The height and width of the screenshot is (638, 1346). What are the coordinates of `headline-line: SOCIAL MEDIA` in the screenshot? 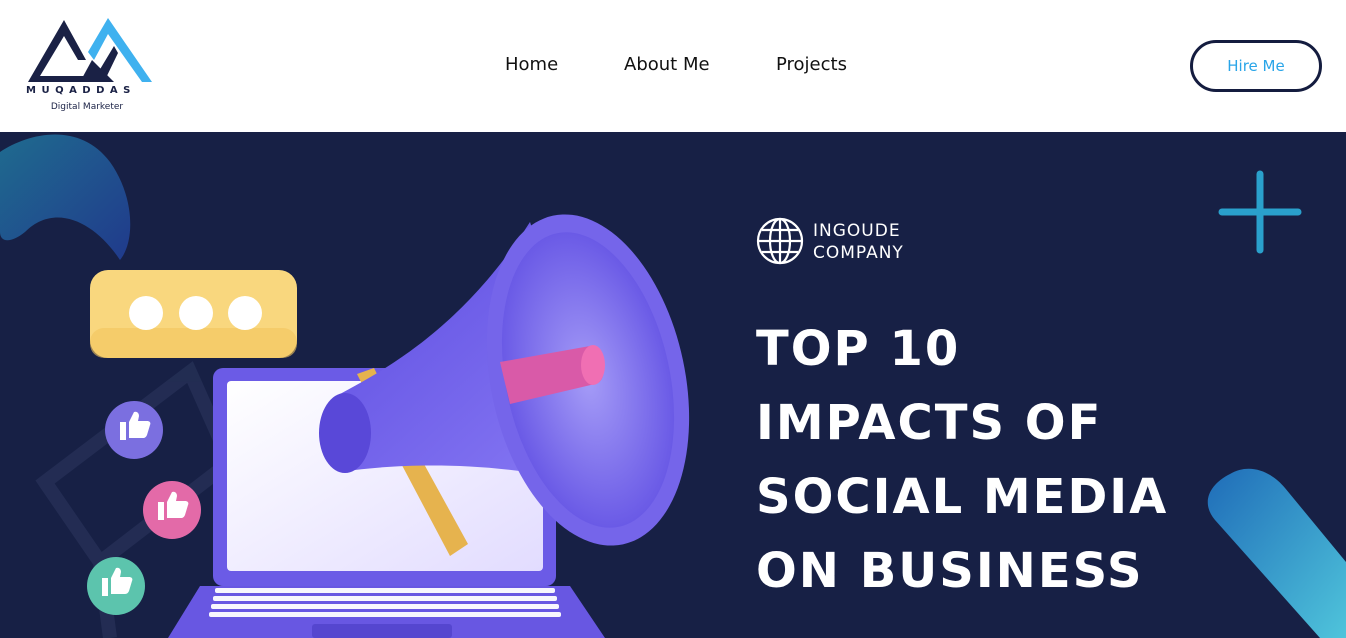 It's located at (962, 497).